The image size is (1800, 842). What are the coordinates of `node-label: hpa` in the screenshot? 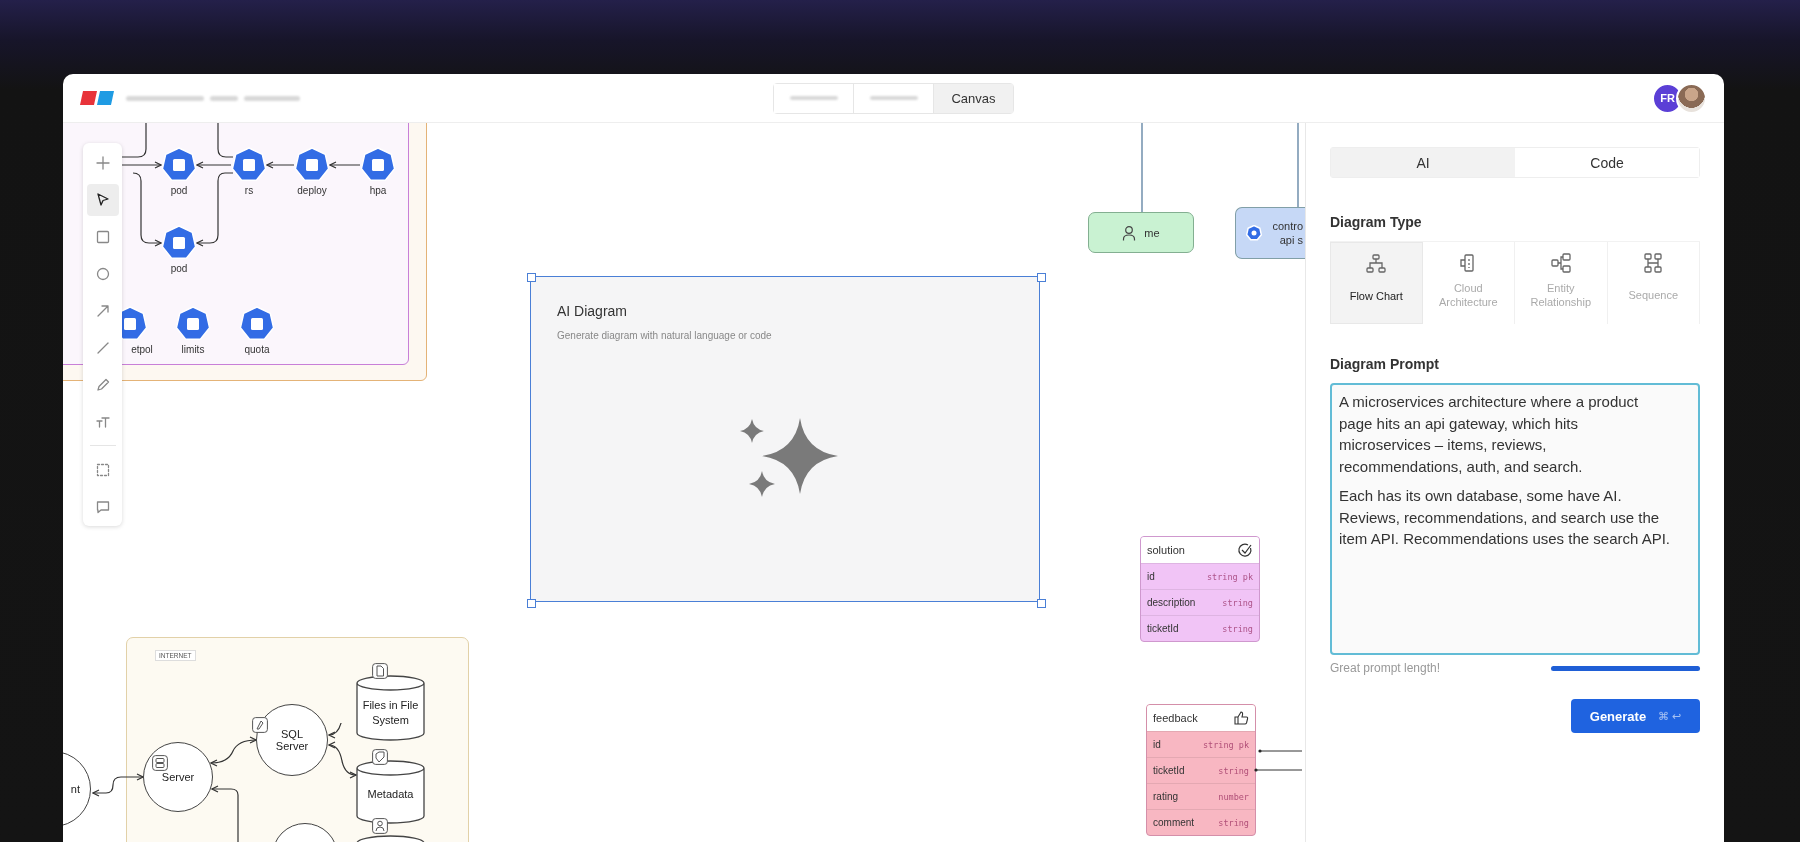 It's located at (378, 190).